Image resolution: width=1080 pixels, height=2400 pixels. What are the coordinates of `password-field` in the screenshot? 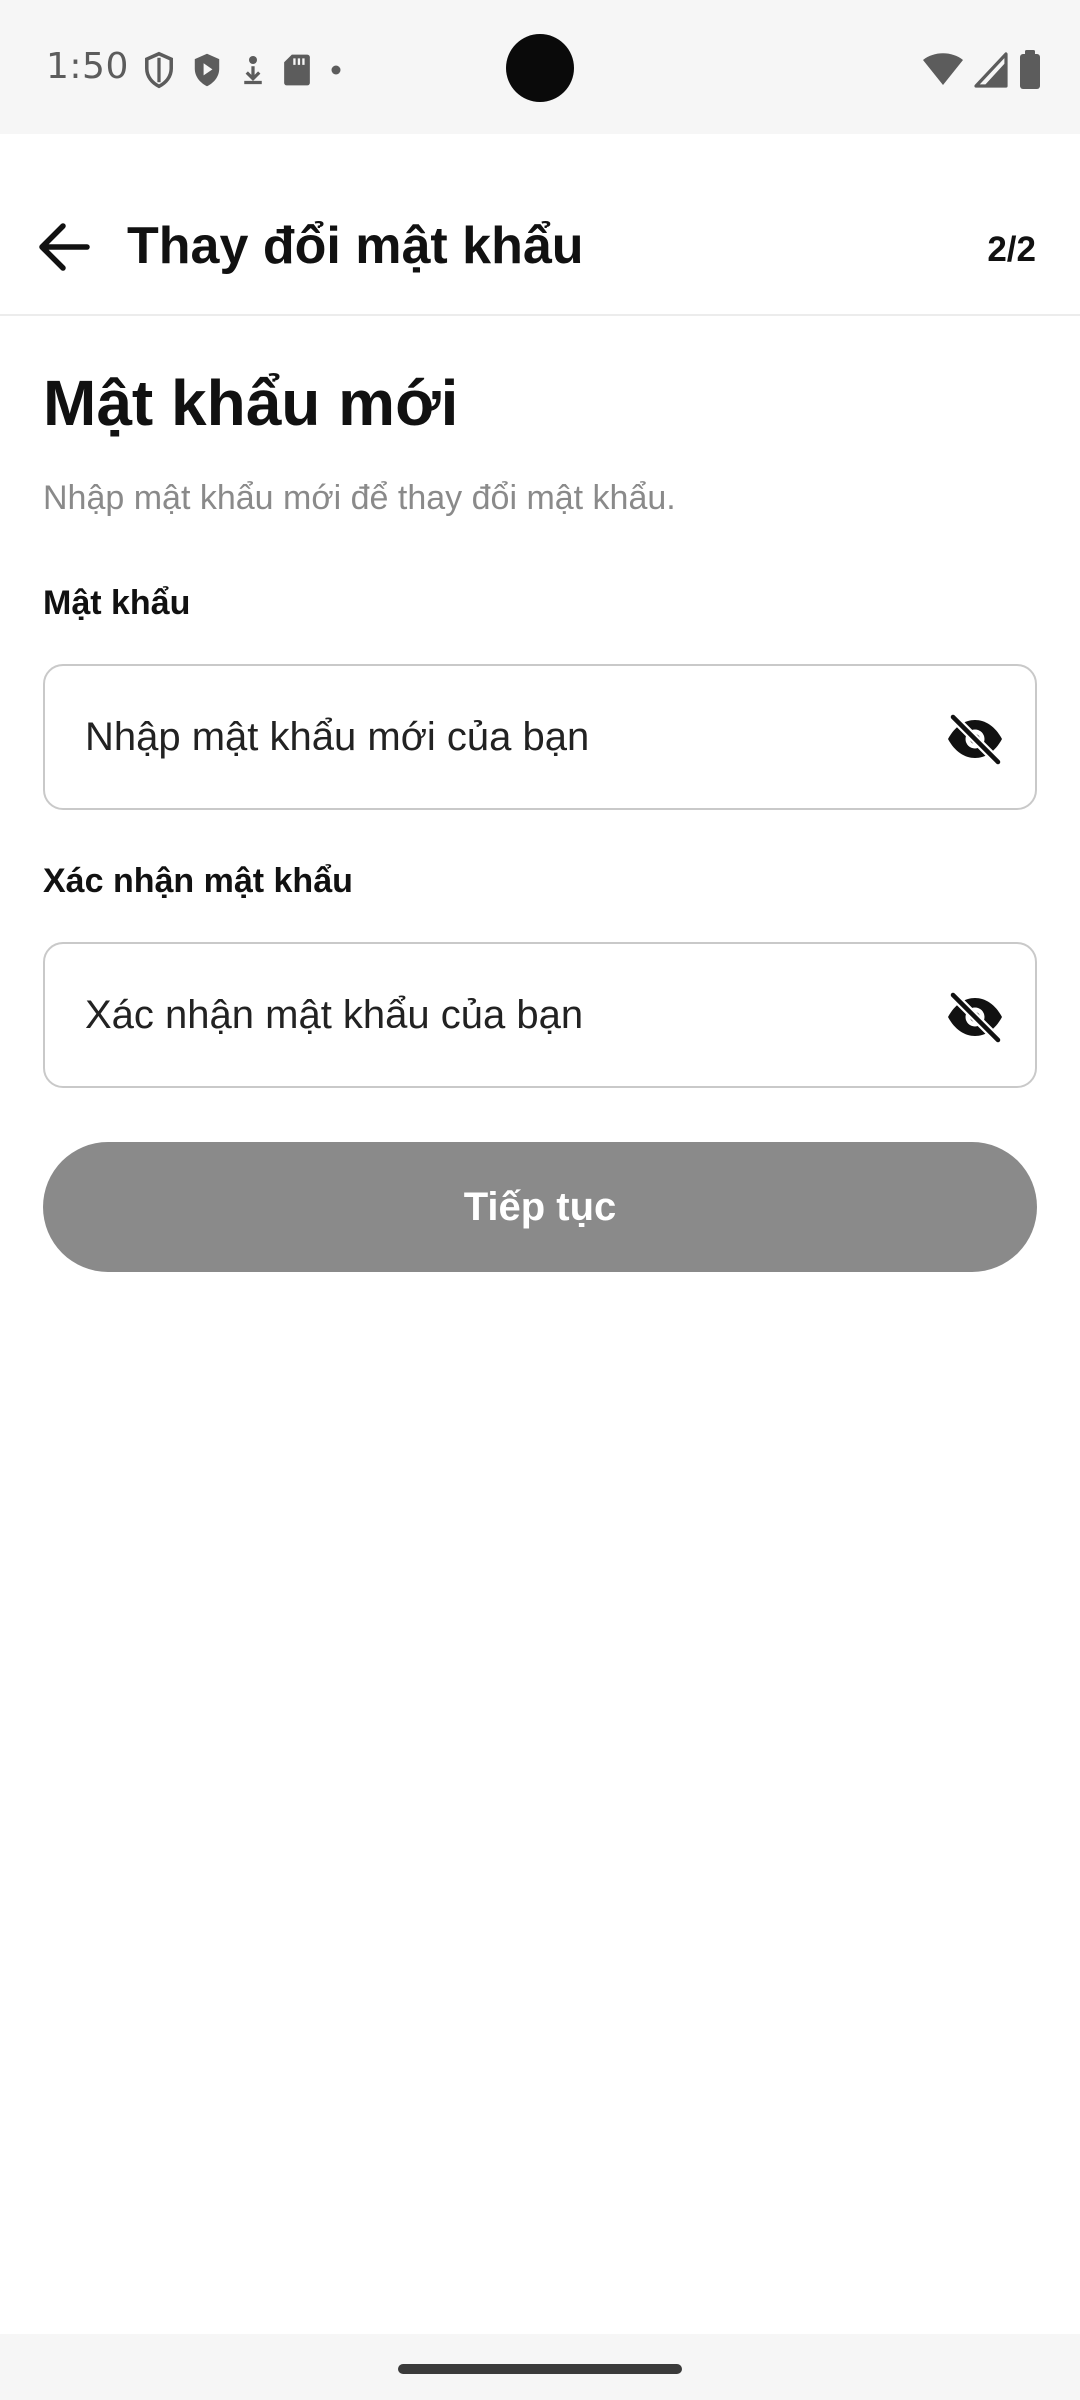 It's located at (540, 737).